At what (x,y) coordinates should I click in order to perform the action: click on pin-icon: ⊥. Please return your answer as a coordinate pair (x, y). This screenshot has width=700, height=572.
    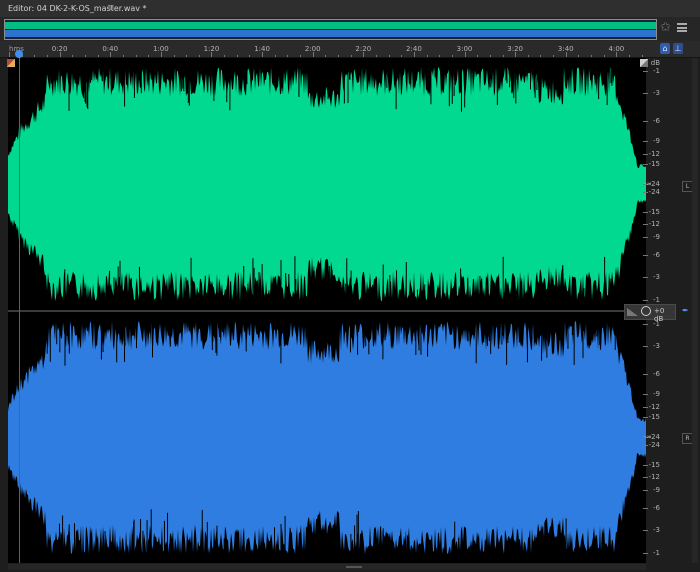
    Looking at the image, I should click on (678, 48).